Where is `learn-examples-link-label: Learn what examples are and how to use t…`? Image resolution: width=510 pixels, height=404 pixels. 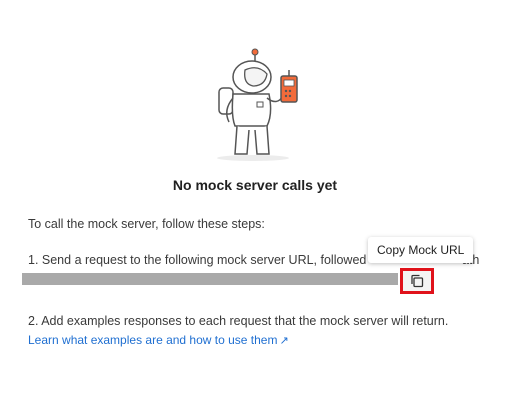 learn-examples-link-label: Learn what examples are and how to use t… is located at coordinates (153, 340).